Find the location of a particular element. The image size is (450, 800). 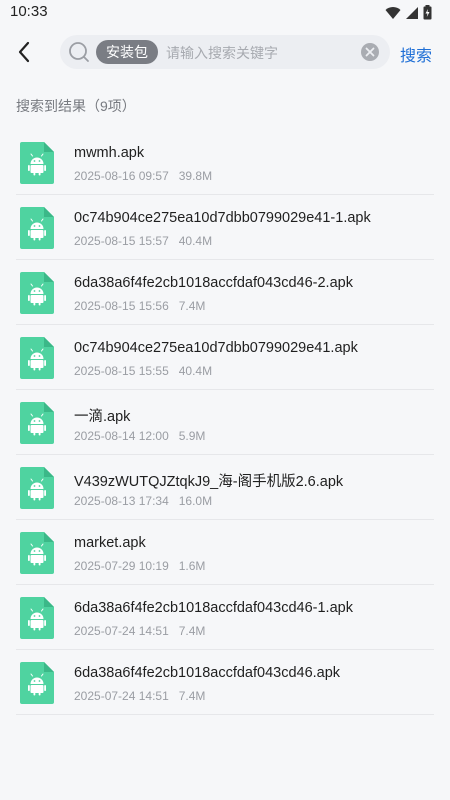

file-list-item: 一滴.apk 2025-08-14 12:00 5.9M is located at coordinates (225, 422).